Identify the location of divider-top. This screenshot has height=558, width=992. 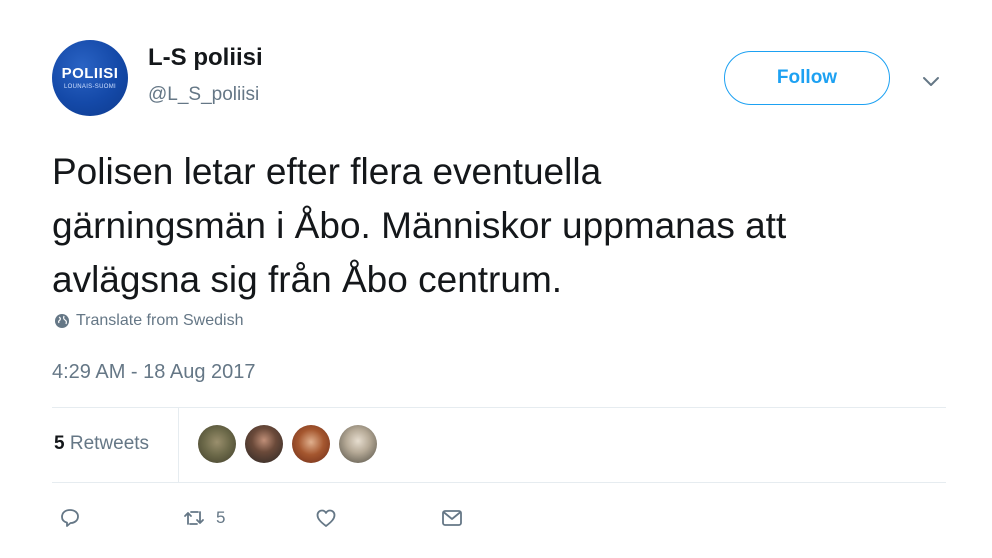
(499, 407).